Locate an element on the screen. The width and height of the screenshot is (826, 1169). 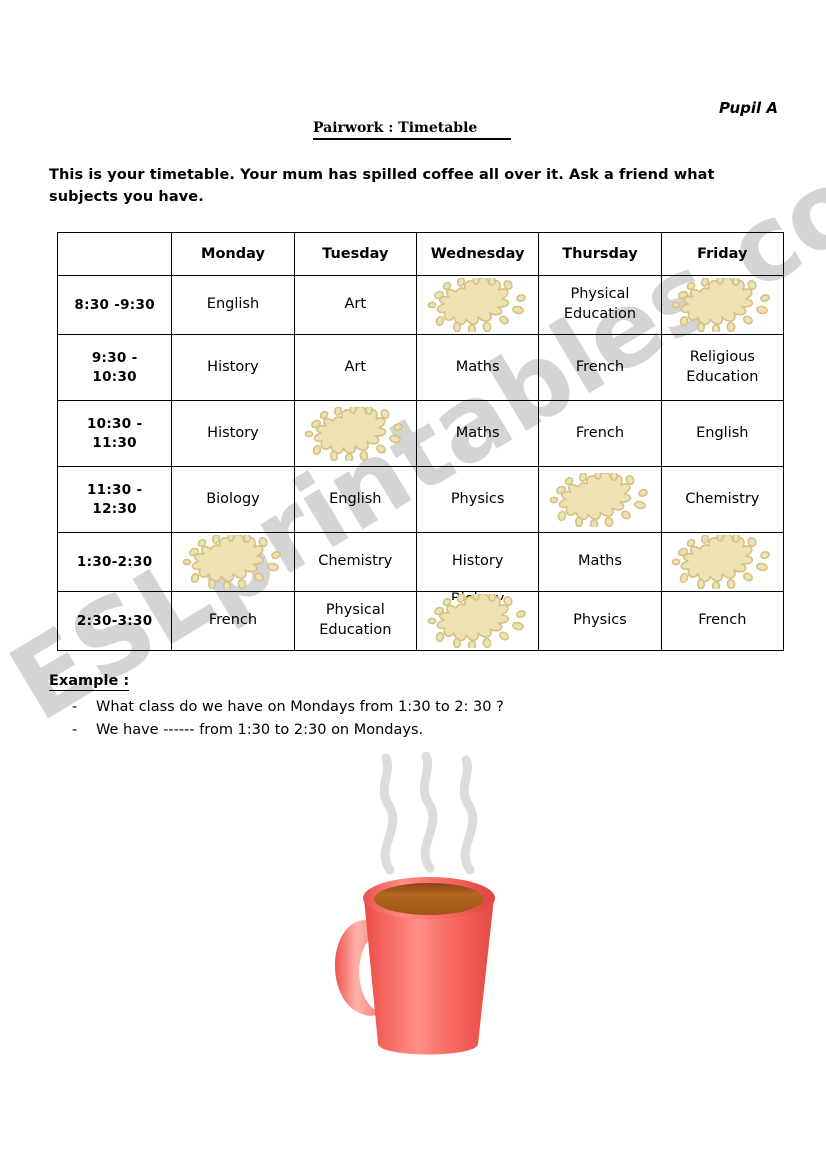
subject-cell-thursday: Physical Education is located at coordinates (600, 305).